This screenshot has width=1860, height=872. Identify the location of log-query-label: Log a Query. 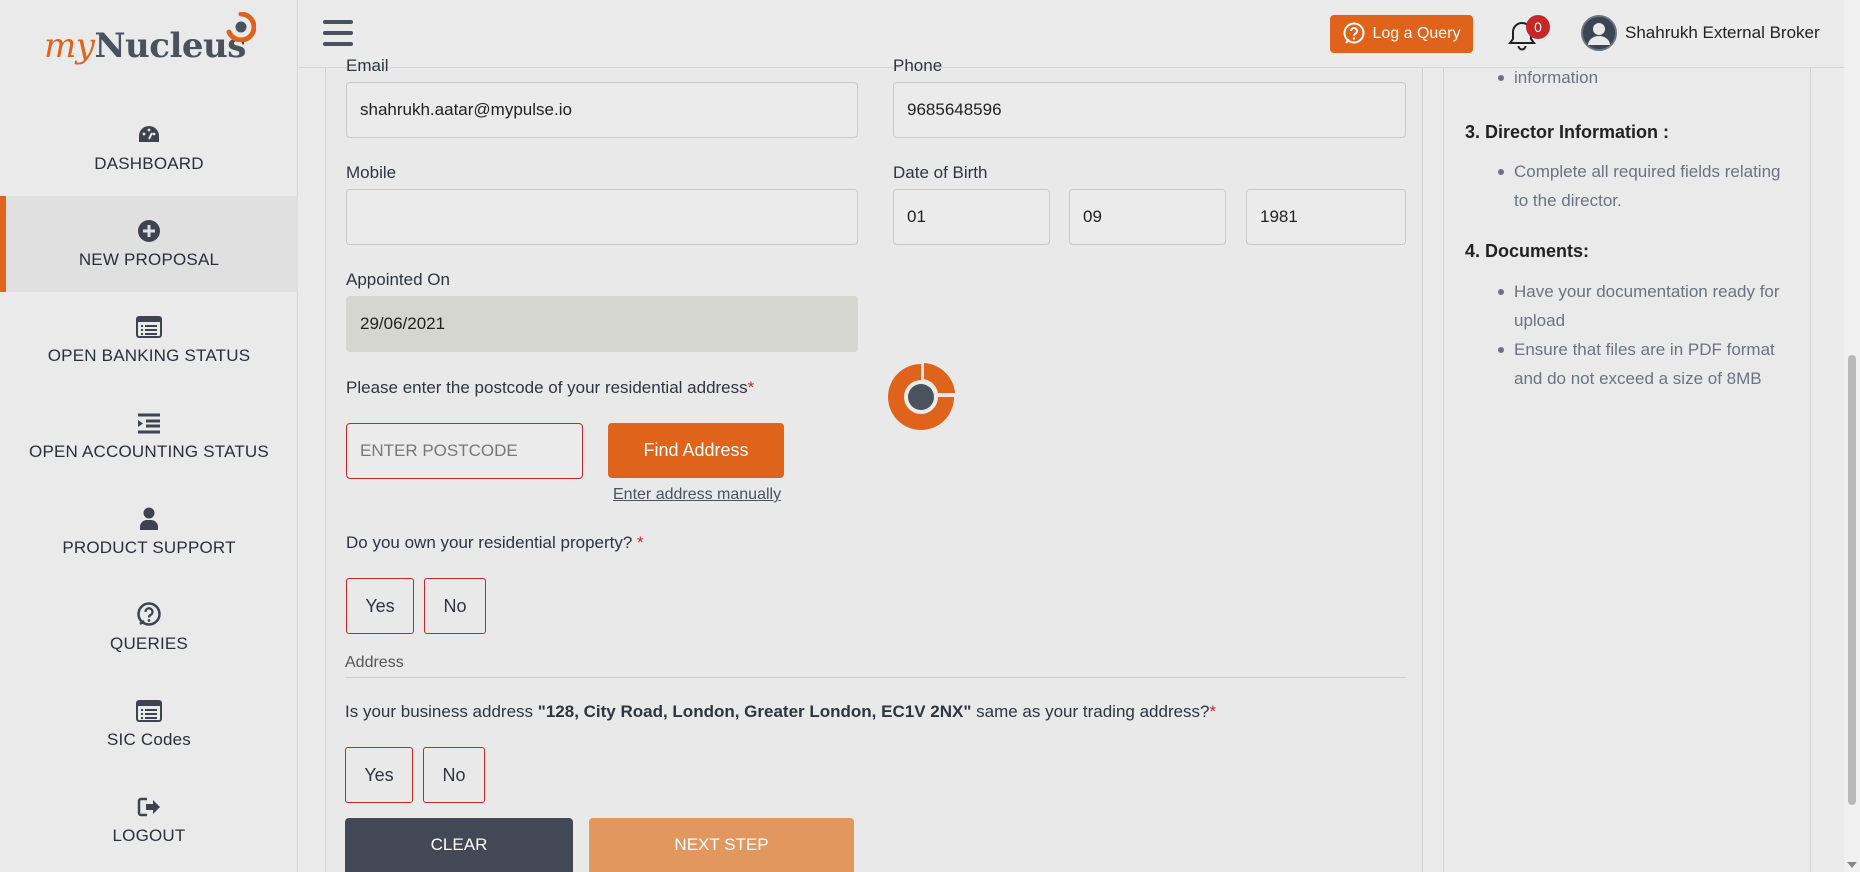
(1416, 33).